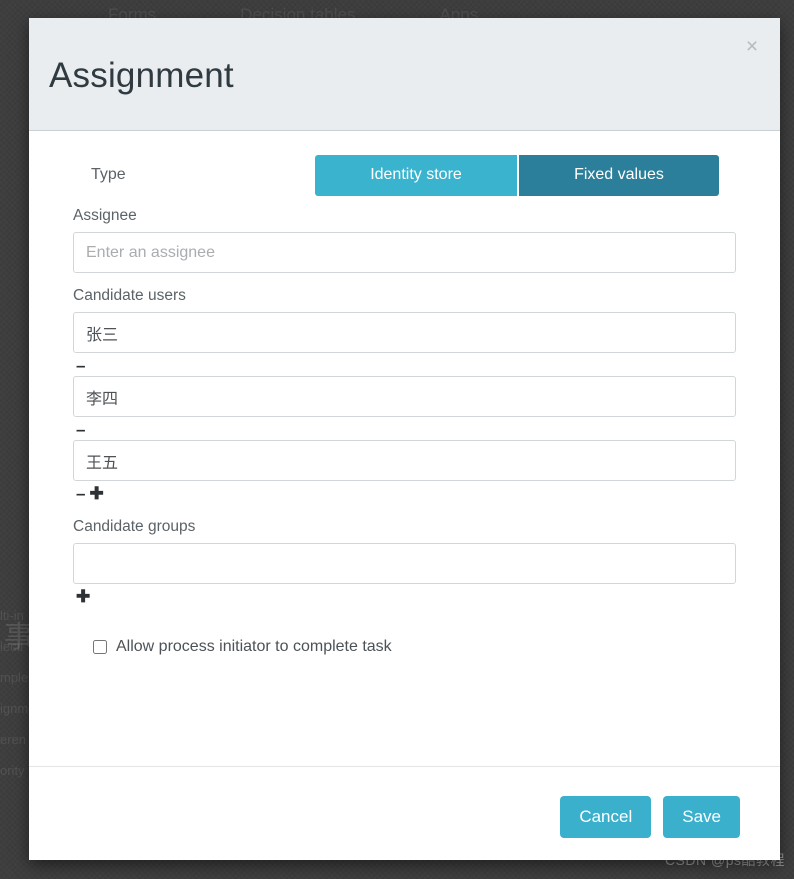  What do you see at coordinates (254, 646) in the screenshot?
I see `initiator-checkbox-label: Allow process initiator to complete task` at bounding box center [254, 646].